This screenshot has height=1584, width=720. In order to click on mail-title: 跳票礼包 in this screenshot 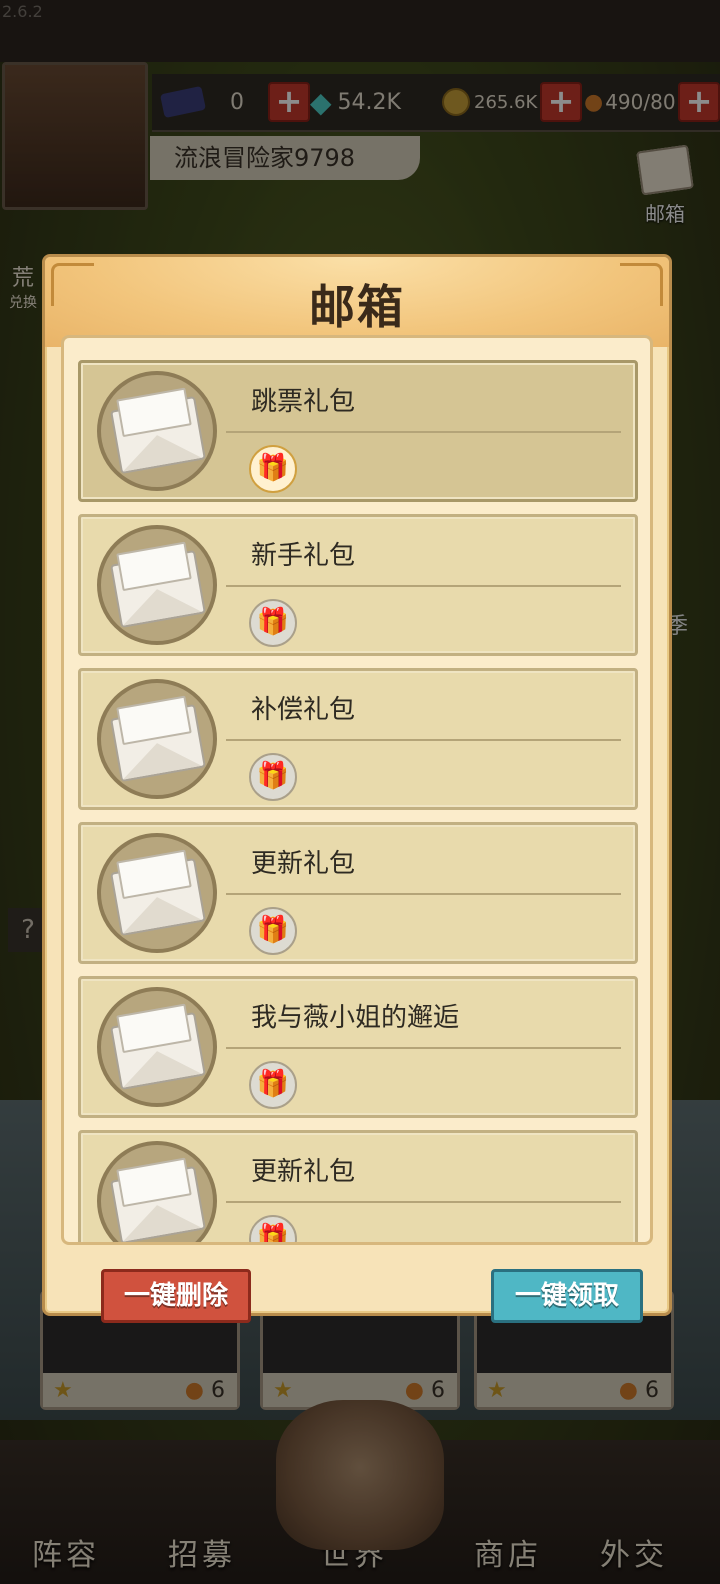, I will do `click(303, 402)`.